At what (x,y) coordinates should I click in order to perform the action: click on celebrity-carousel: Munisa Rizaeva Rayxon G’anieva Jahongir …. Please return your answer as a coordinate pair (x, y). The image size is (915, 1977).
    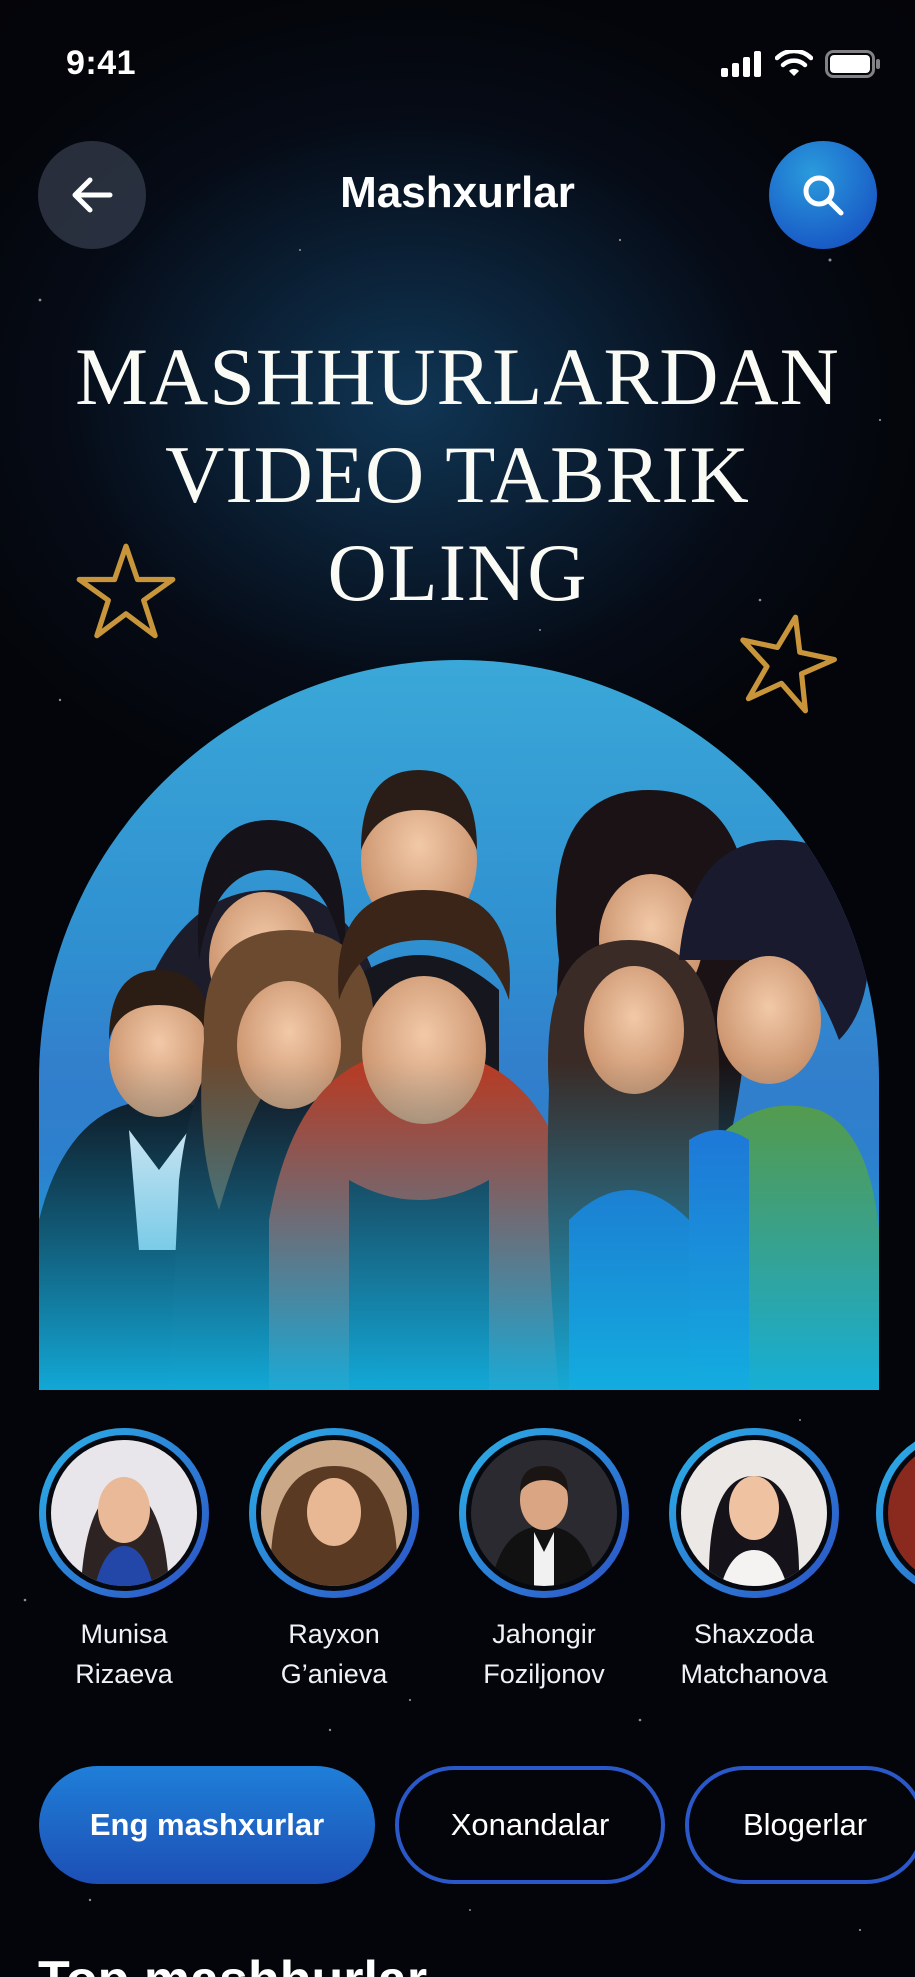
    Looking at the image, I should click on (457, 1558).